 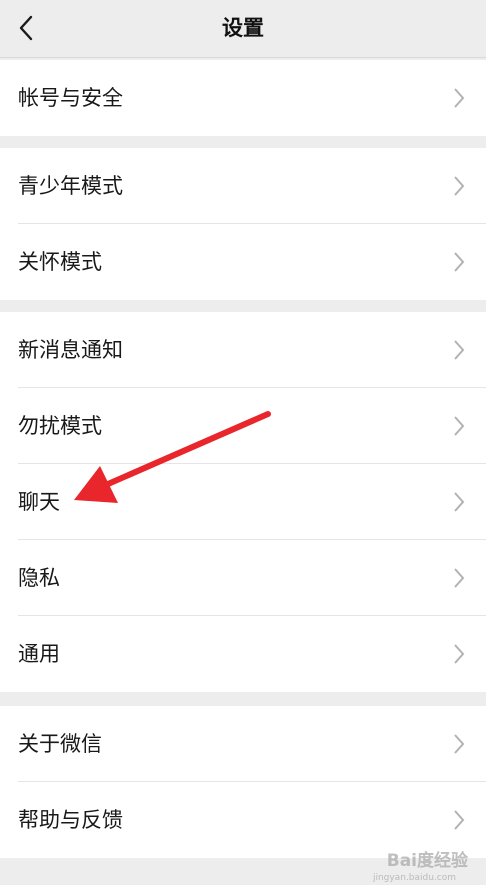 I want to click on settings-item-label: 关于微信, so click(x=60, y=744).